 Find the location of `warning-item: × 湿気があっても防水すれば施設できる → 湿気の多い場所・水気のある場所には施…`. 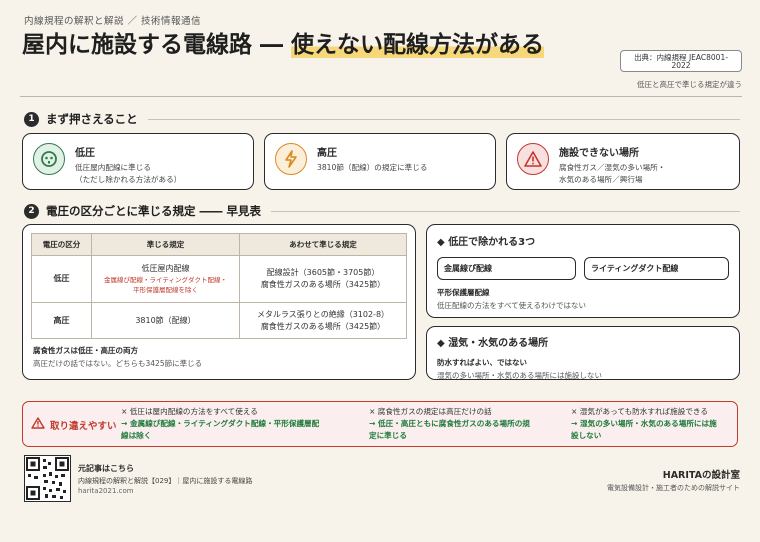

warning-item: × 湿気があっても防水すれば施設できる → 湿気の多い場所・水気のある場所には施… is located at coordinates (653, 424).